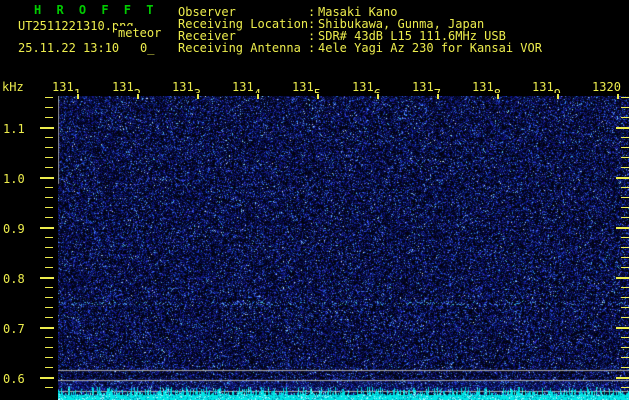  What do you see at coordinates (246, 86) in the screenshot?
I see `time-label-1314: 1314` at bounding box center [246, 86].